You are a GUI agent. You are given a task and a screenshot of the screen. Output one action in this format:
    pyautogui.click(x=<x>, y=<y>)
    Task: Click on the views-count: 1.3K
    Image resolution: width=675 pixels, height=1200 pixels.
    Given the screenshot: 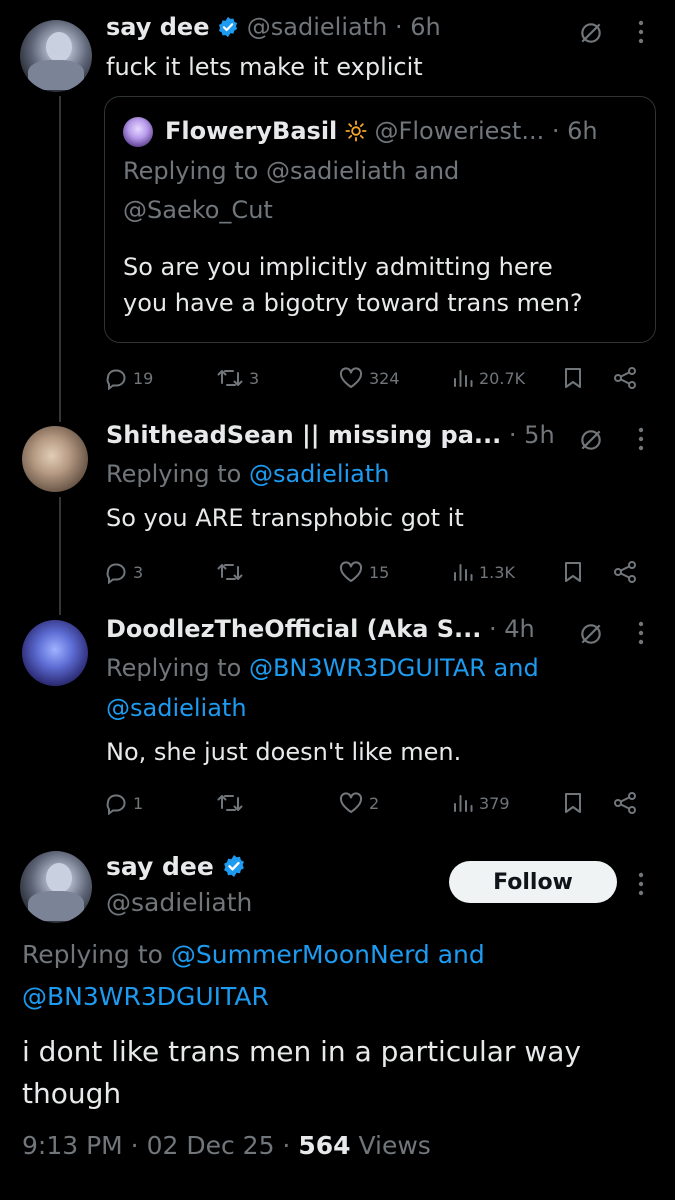 What is the action you would take?
    pyautogui.click(x=497, y=572)
    